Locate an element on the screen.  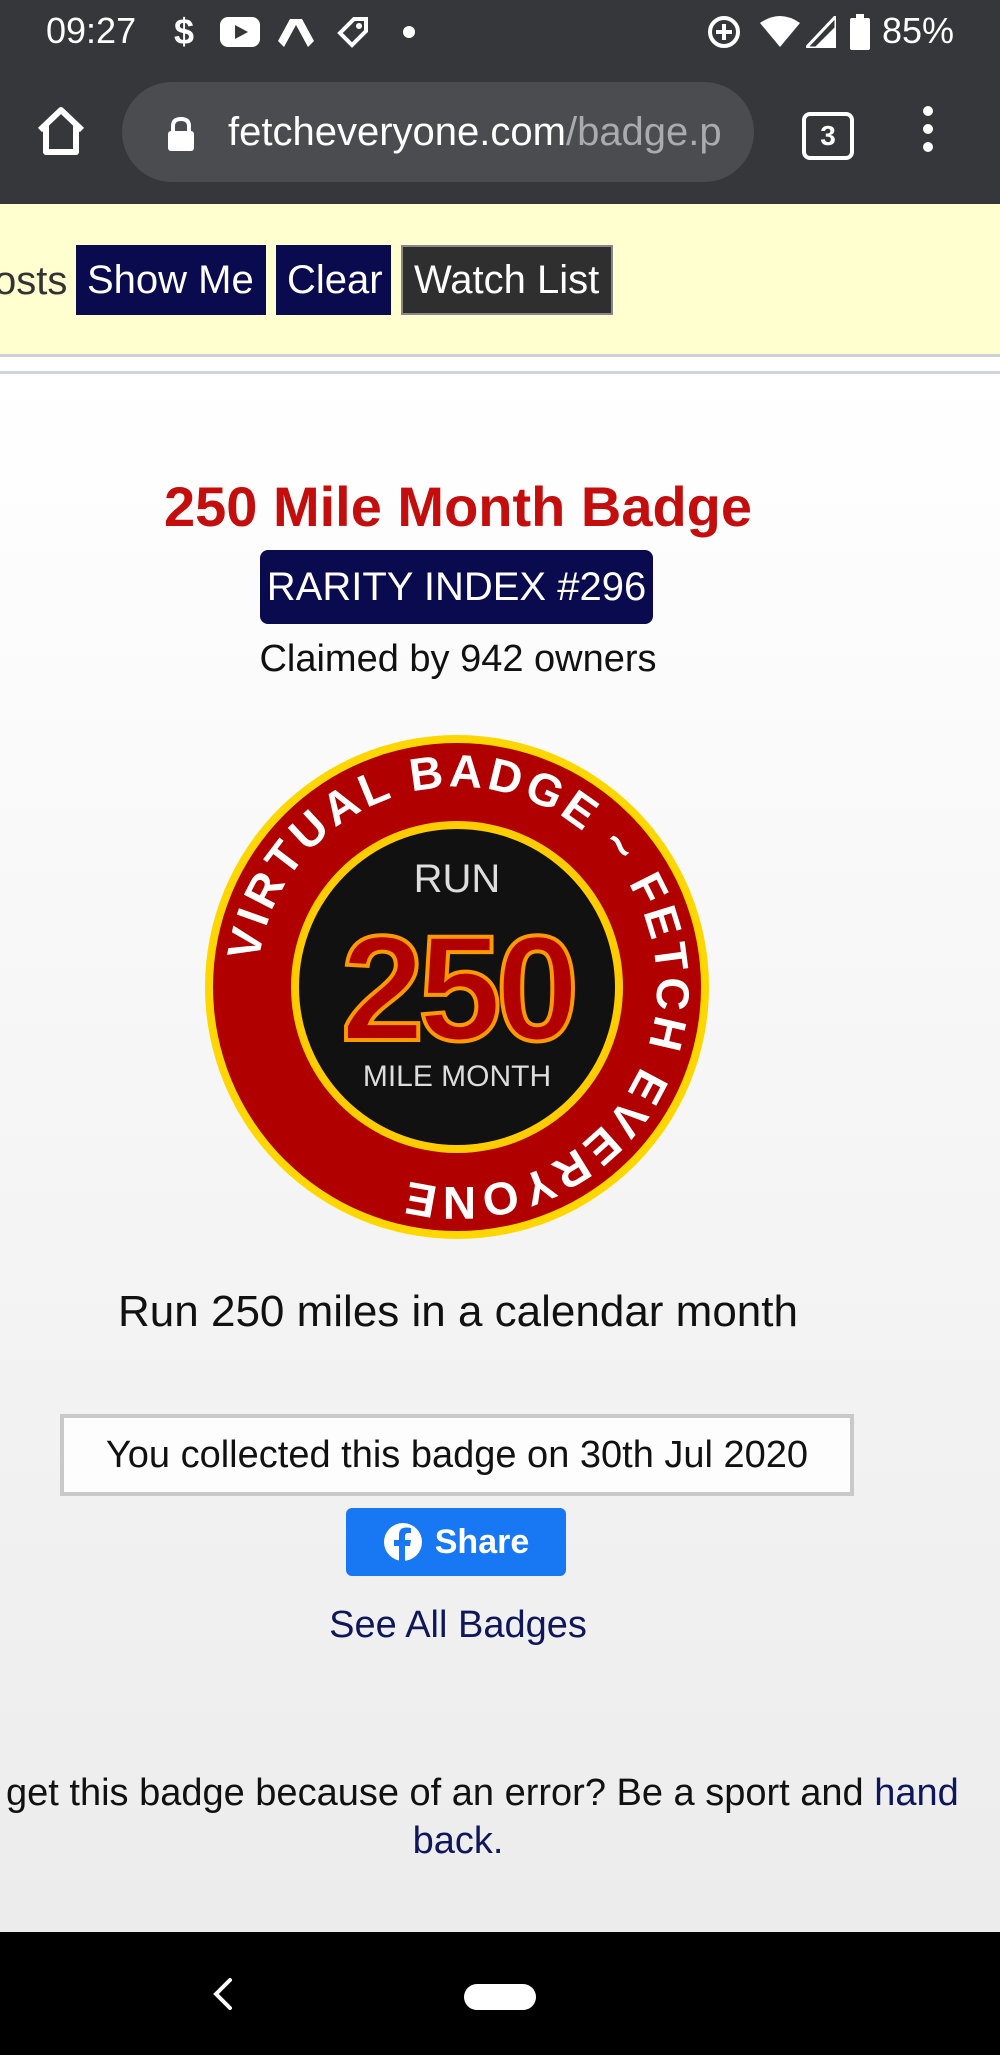
badge-description: Run 250 miles in a calendar month is located at coordinates (458, 1311).